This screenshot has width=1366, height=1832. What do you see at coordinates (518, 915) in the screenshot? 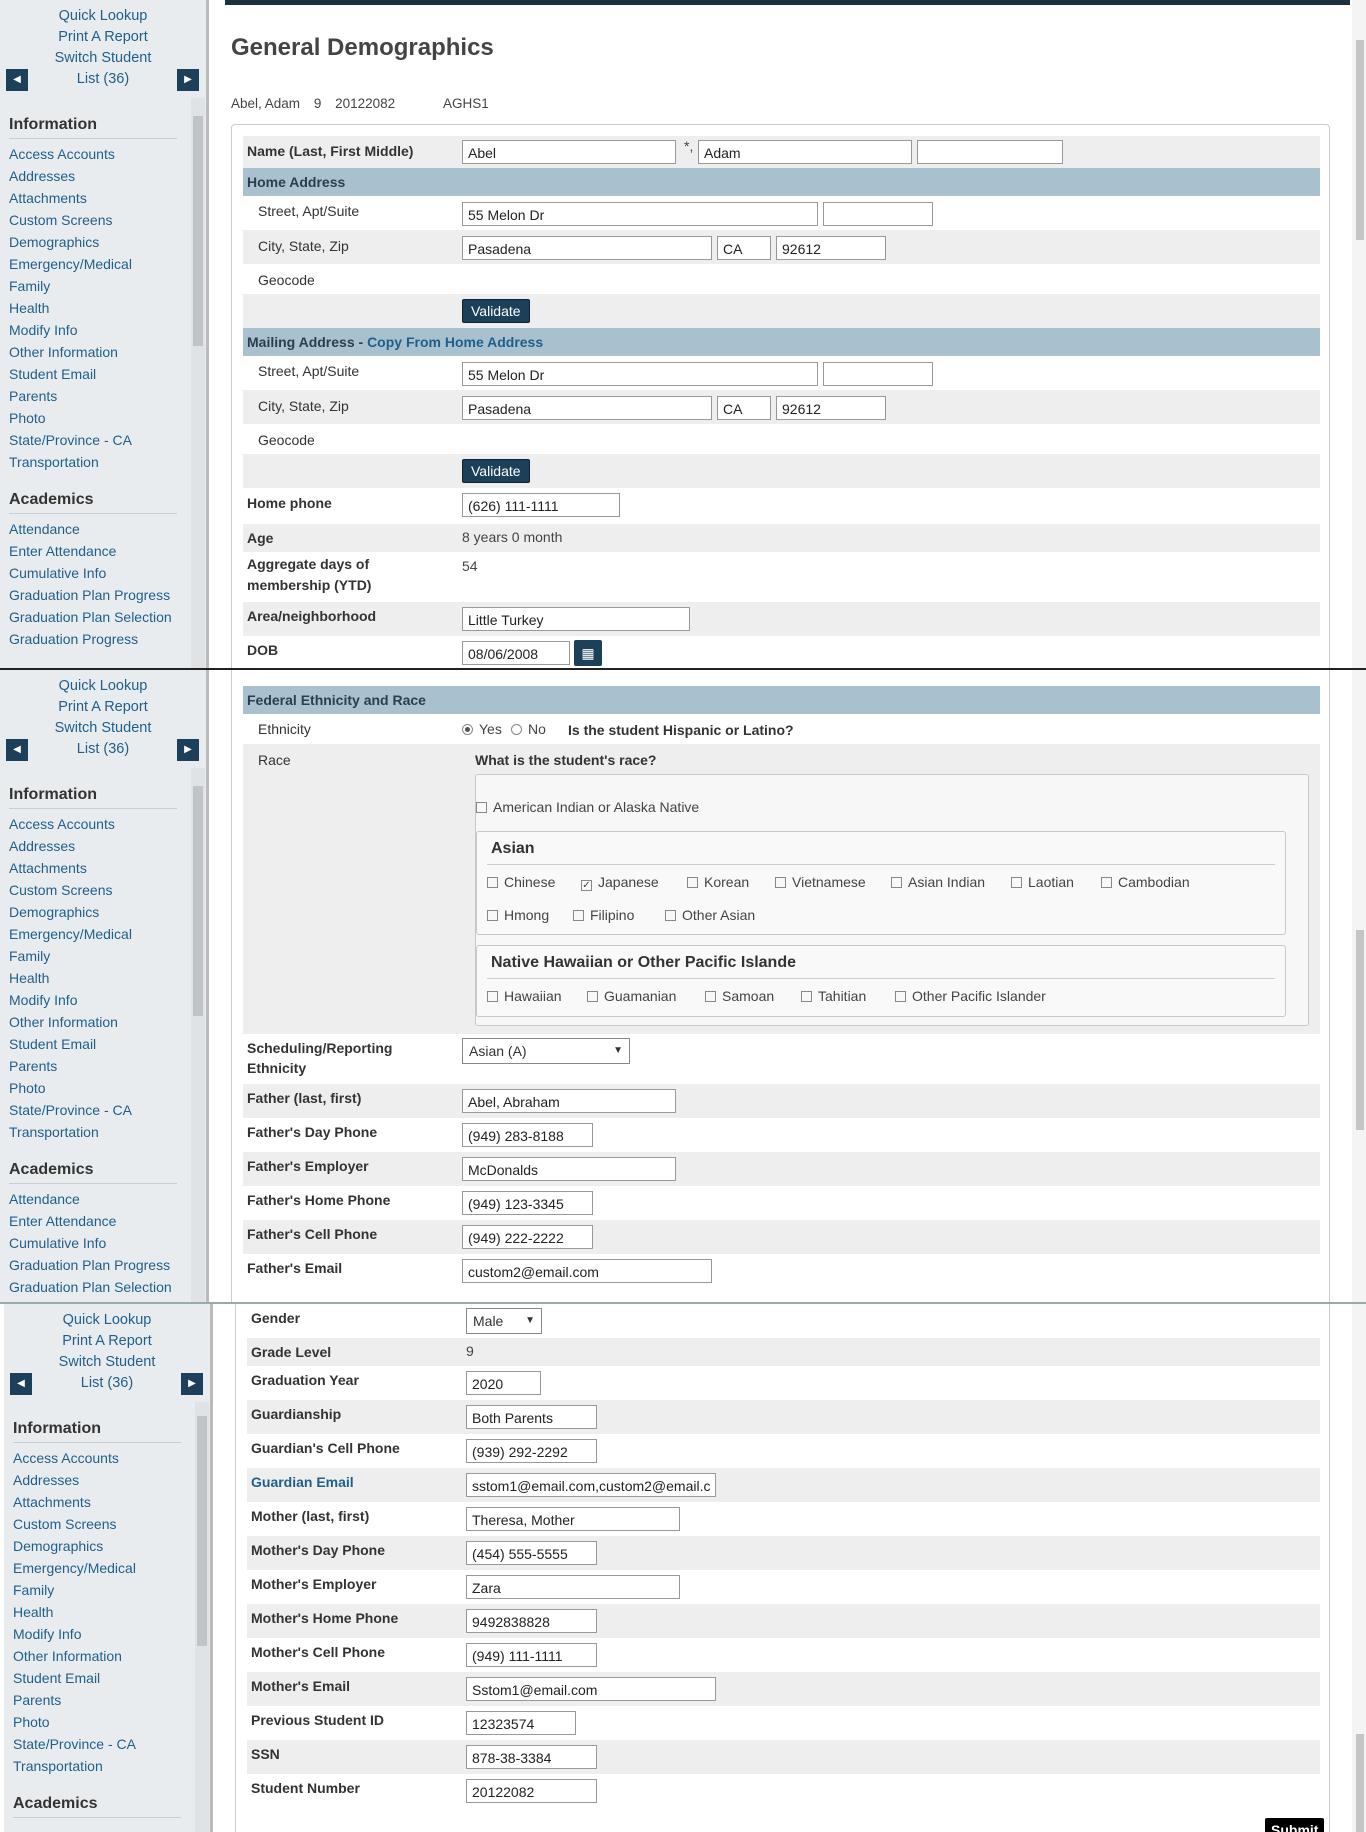
I see `asian-option-checkbox: Hmong` at bounding box center [518, 915].